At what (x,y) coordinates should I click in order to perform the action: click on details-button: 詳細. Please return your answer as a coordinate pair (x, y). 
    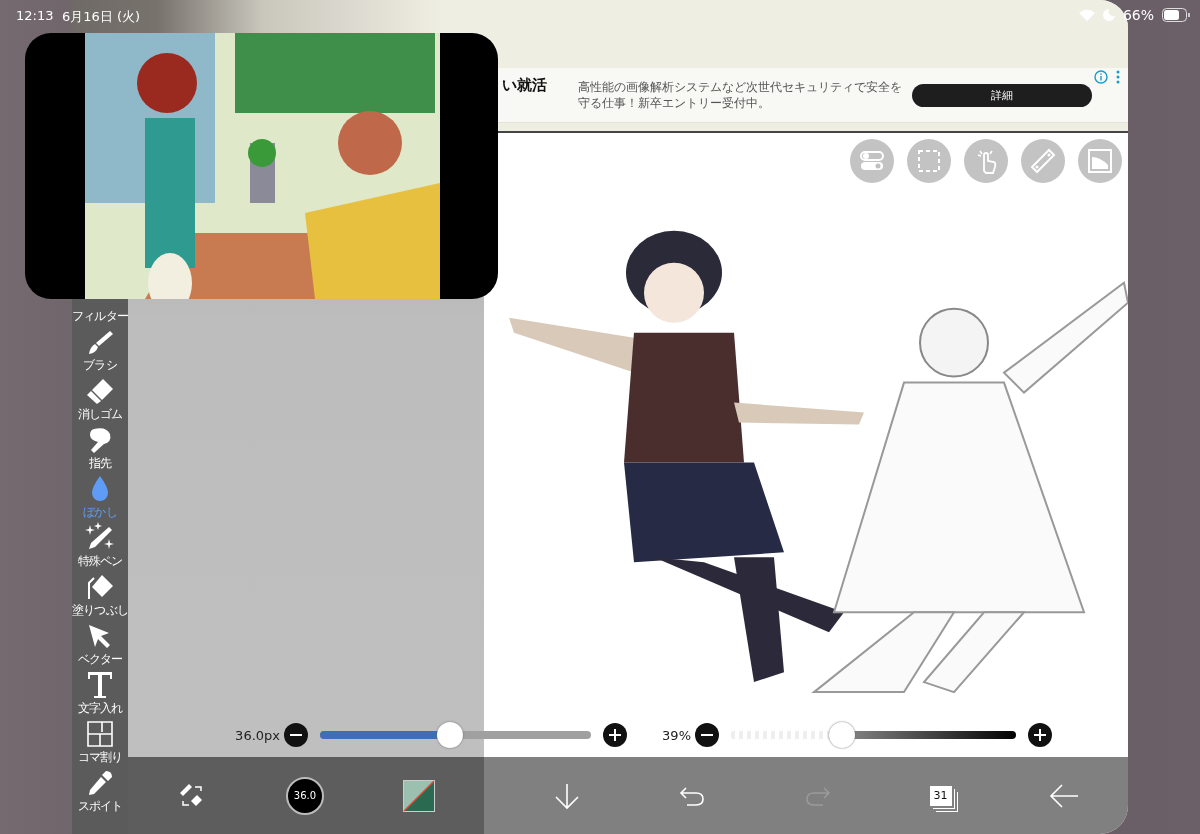
    Looking at the image, I should click on (1002, 95).